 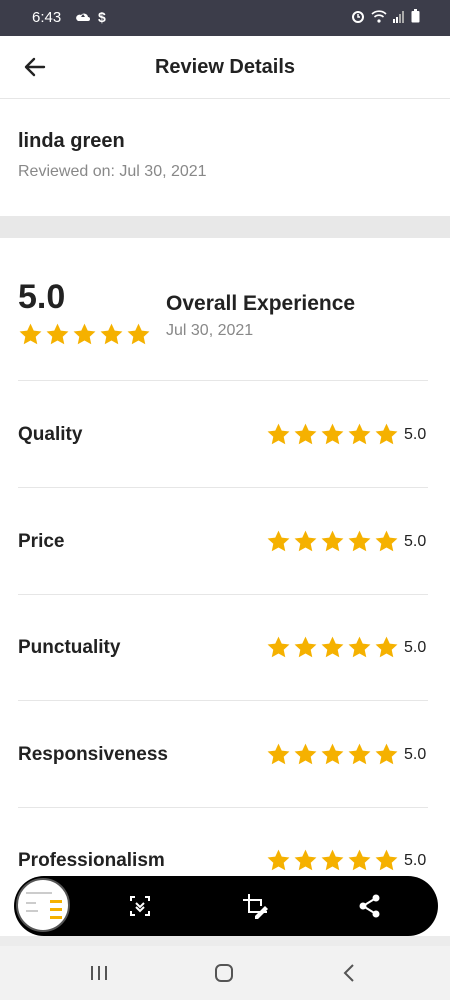 What do you see at coordinates (261, 303) in the screenshot?
I see `overall-title: Overall Experience` at bounding box center [261, 303].